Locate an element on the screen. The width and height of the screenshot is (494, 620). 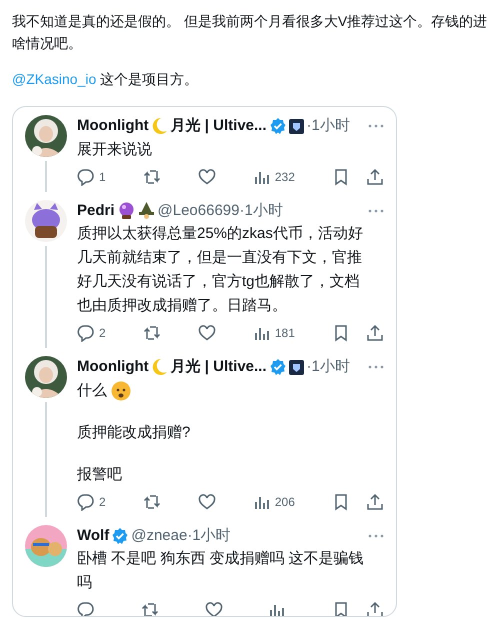
post-text: 我不知道是真的还是假的。 但是我前两个月看很多大V推荐过这个。存钱的进 is located at coordinates (250, 21).